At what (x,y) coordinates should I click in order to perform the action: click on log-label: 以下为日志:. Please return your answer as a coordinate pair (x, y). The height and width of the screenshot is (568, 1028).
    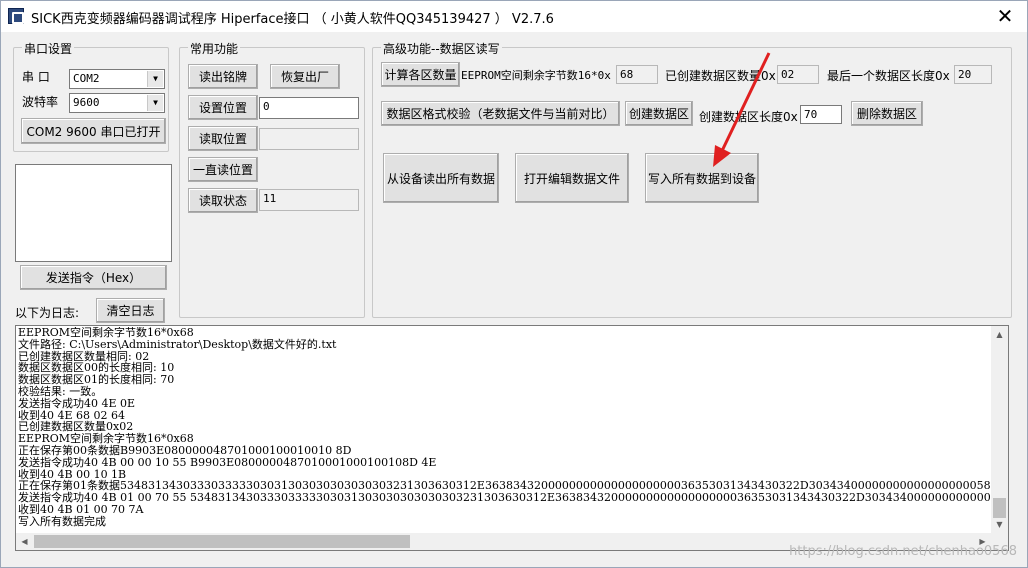
    Looking at the image, I should click on (47, 313).